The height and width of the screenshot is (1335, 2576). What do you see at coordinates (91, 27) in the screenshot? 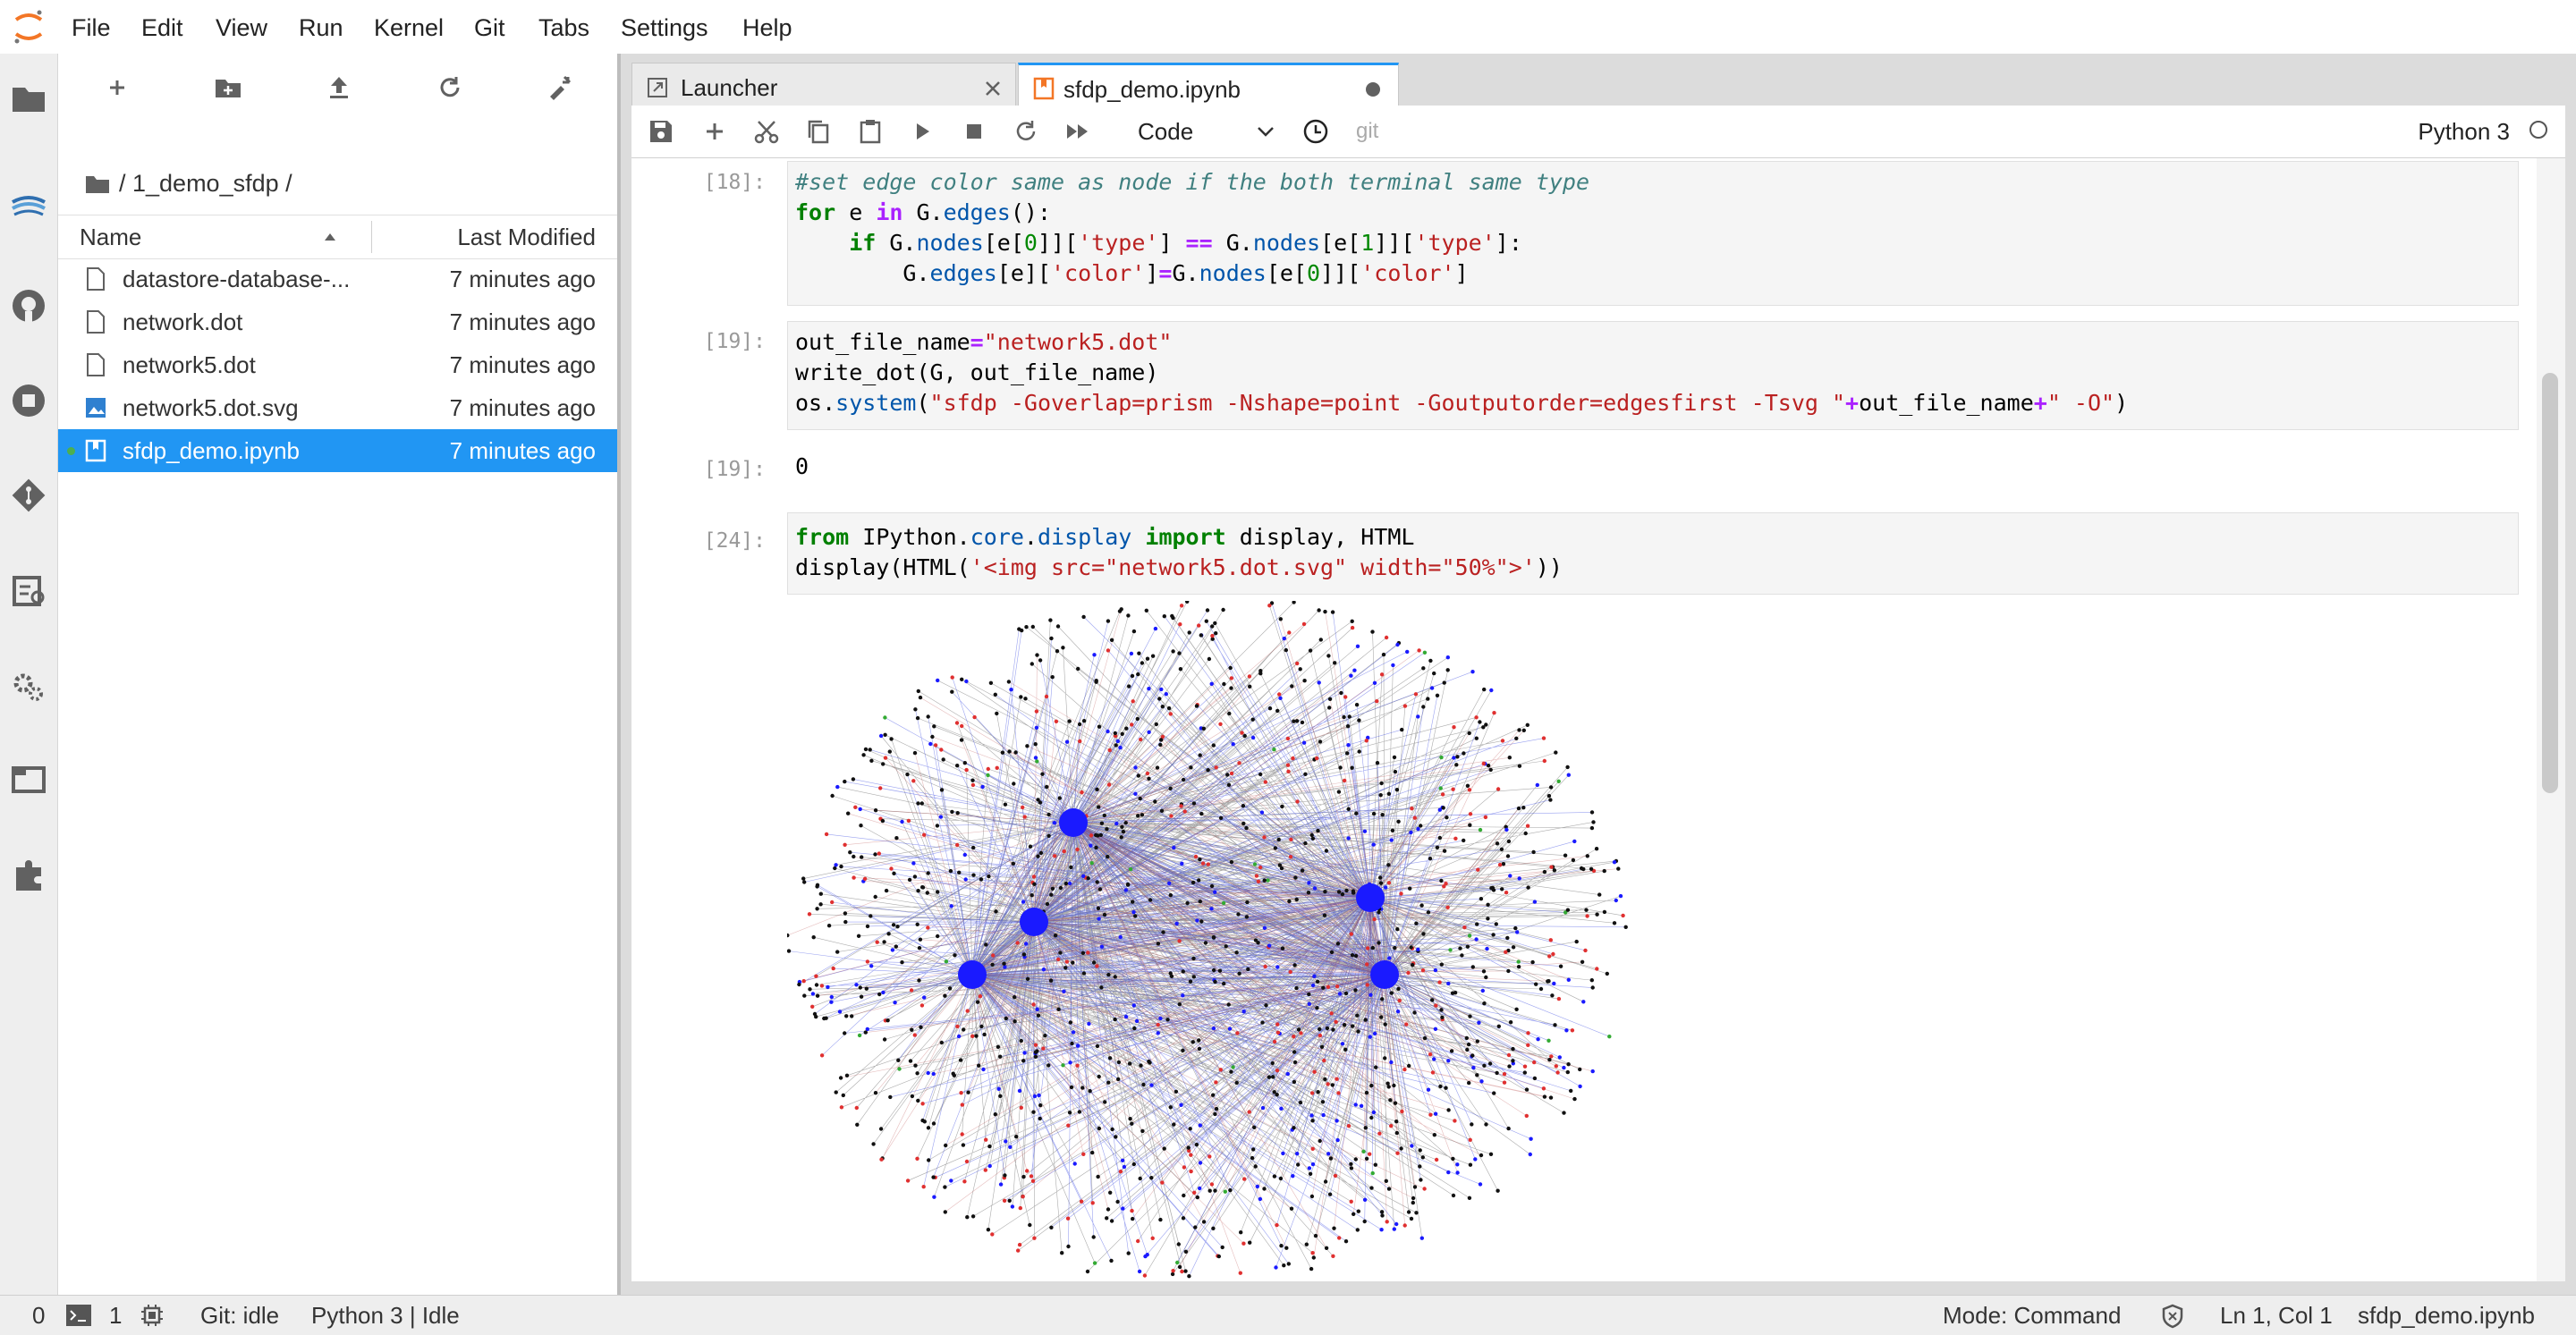
I see `menu-file: File` at bounding box center [91, 27].